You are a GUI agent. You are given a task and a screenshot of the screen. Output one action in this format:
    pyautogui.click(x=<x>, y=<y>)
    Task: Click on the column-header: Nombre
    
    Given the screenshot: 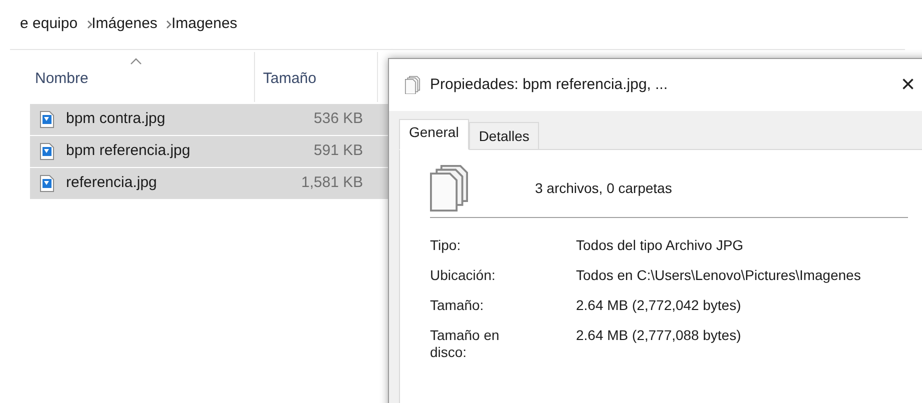 What is the action you would take?
    pyautogui.click(x=142, y=77)
    